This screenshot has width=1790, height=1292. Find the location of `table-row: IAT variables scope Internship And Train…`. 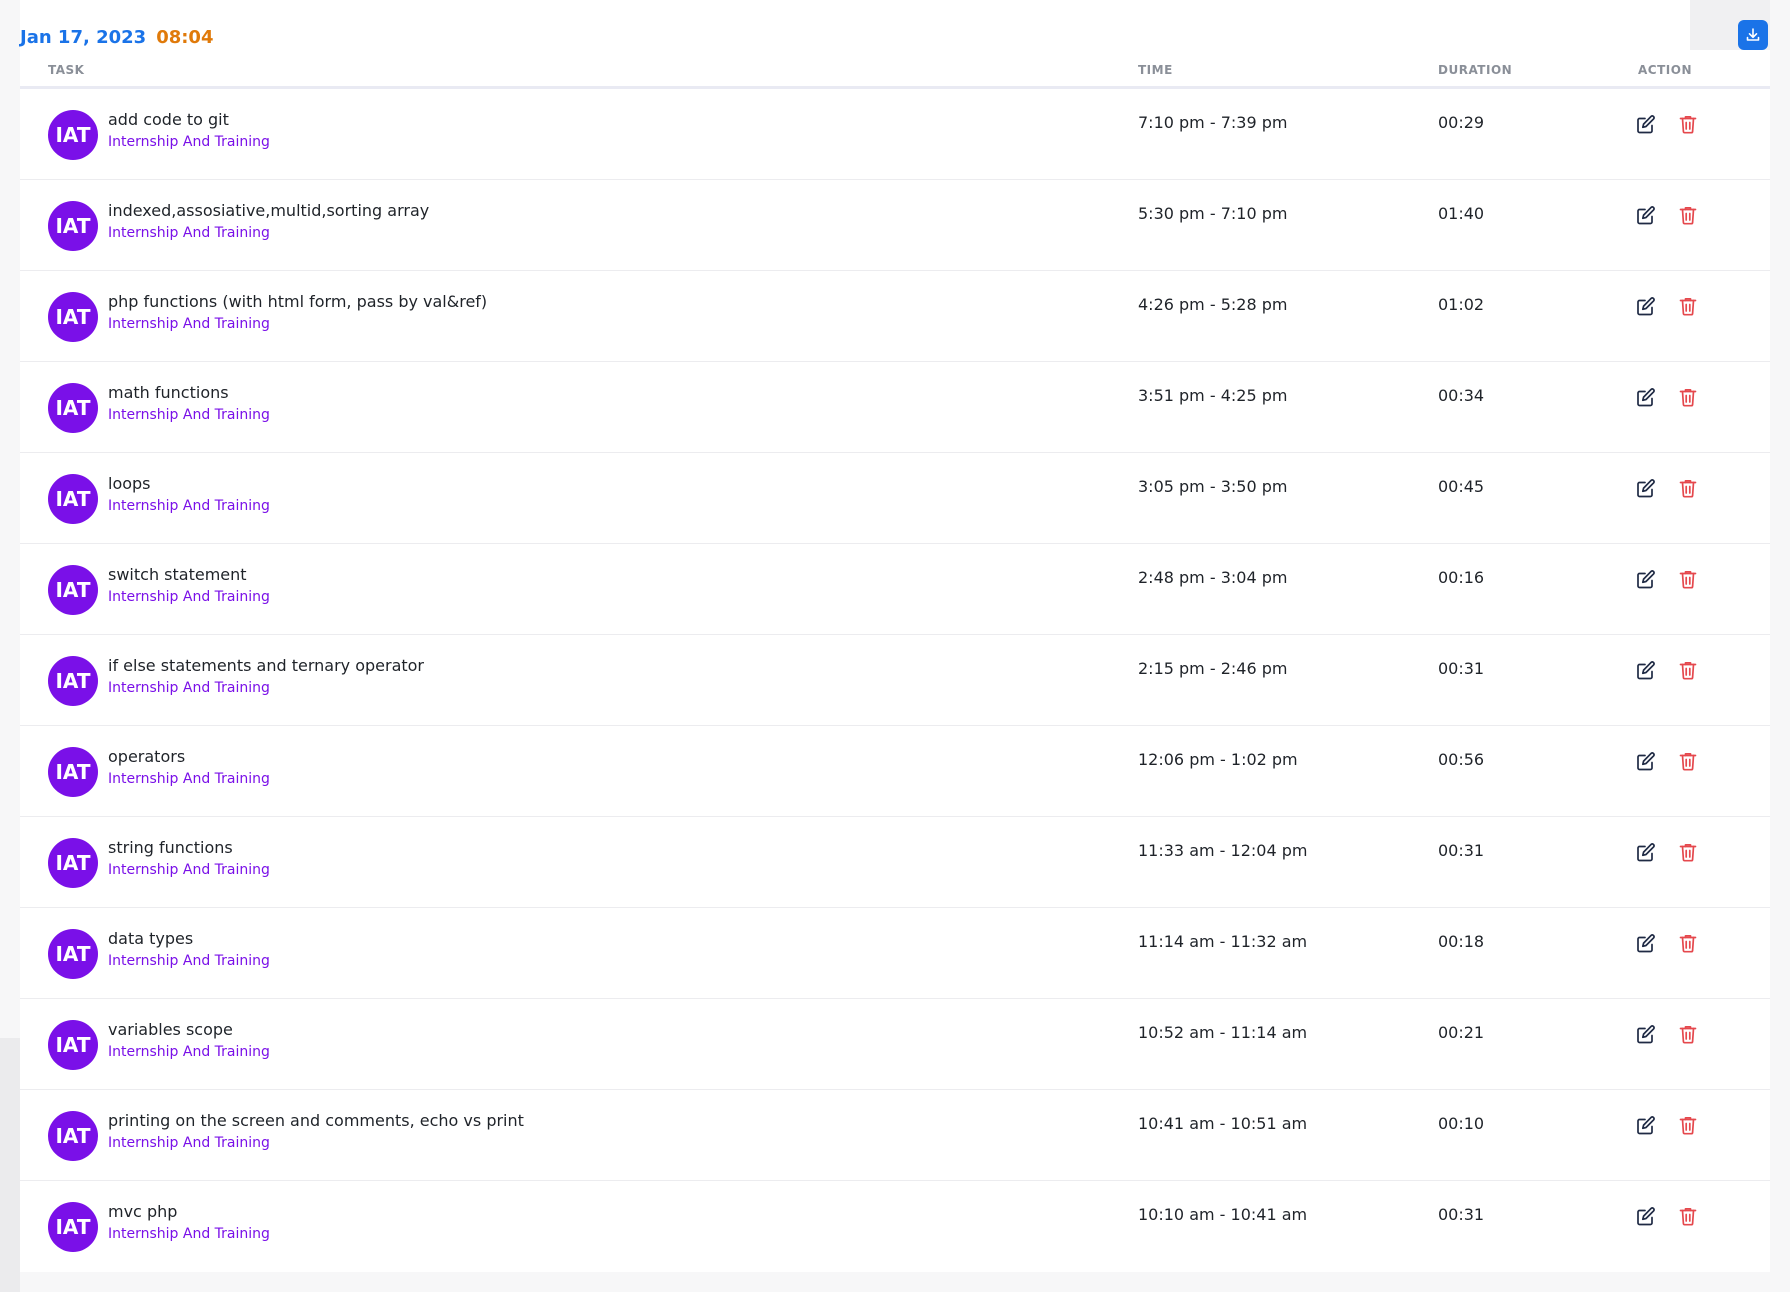

table-row: IAT variables scope Internship And Train… is located at coordinates (895, 1044).